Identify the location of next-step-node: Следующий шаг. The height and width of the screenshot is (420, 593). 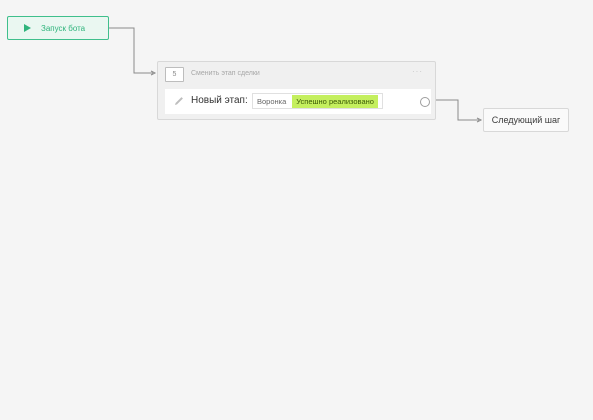
(526, 120).